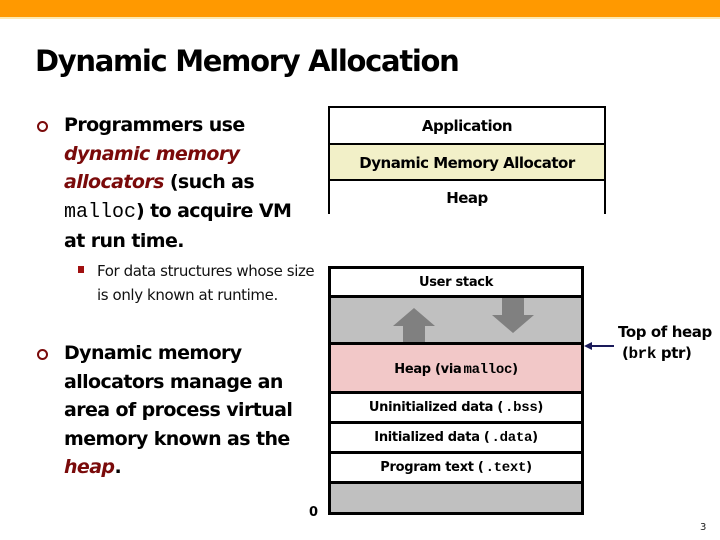 The image size is (720, 540). I want to click on brk-code: brk, so click(642, 354).